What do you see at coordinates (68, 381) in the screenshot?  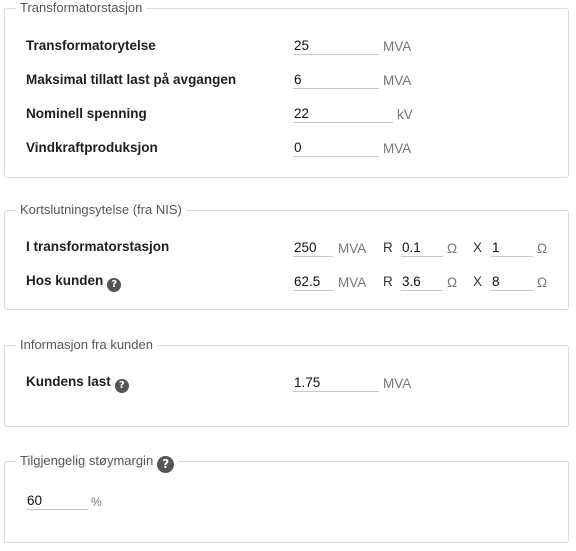 I see `customer-load-label-text: Kundens last` at bounding box center [68, 381].